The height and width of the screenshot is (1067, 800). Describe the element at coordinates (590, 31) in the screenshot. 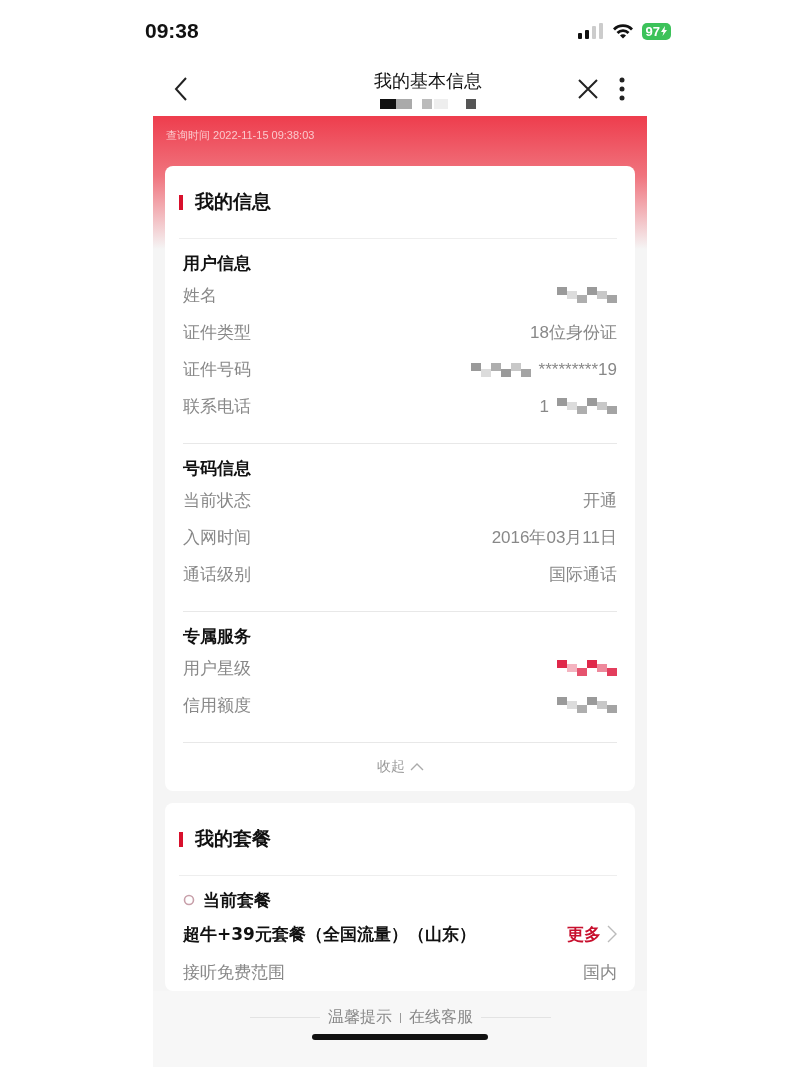

I see `signal-icon` at that location.